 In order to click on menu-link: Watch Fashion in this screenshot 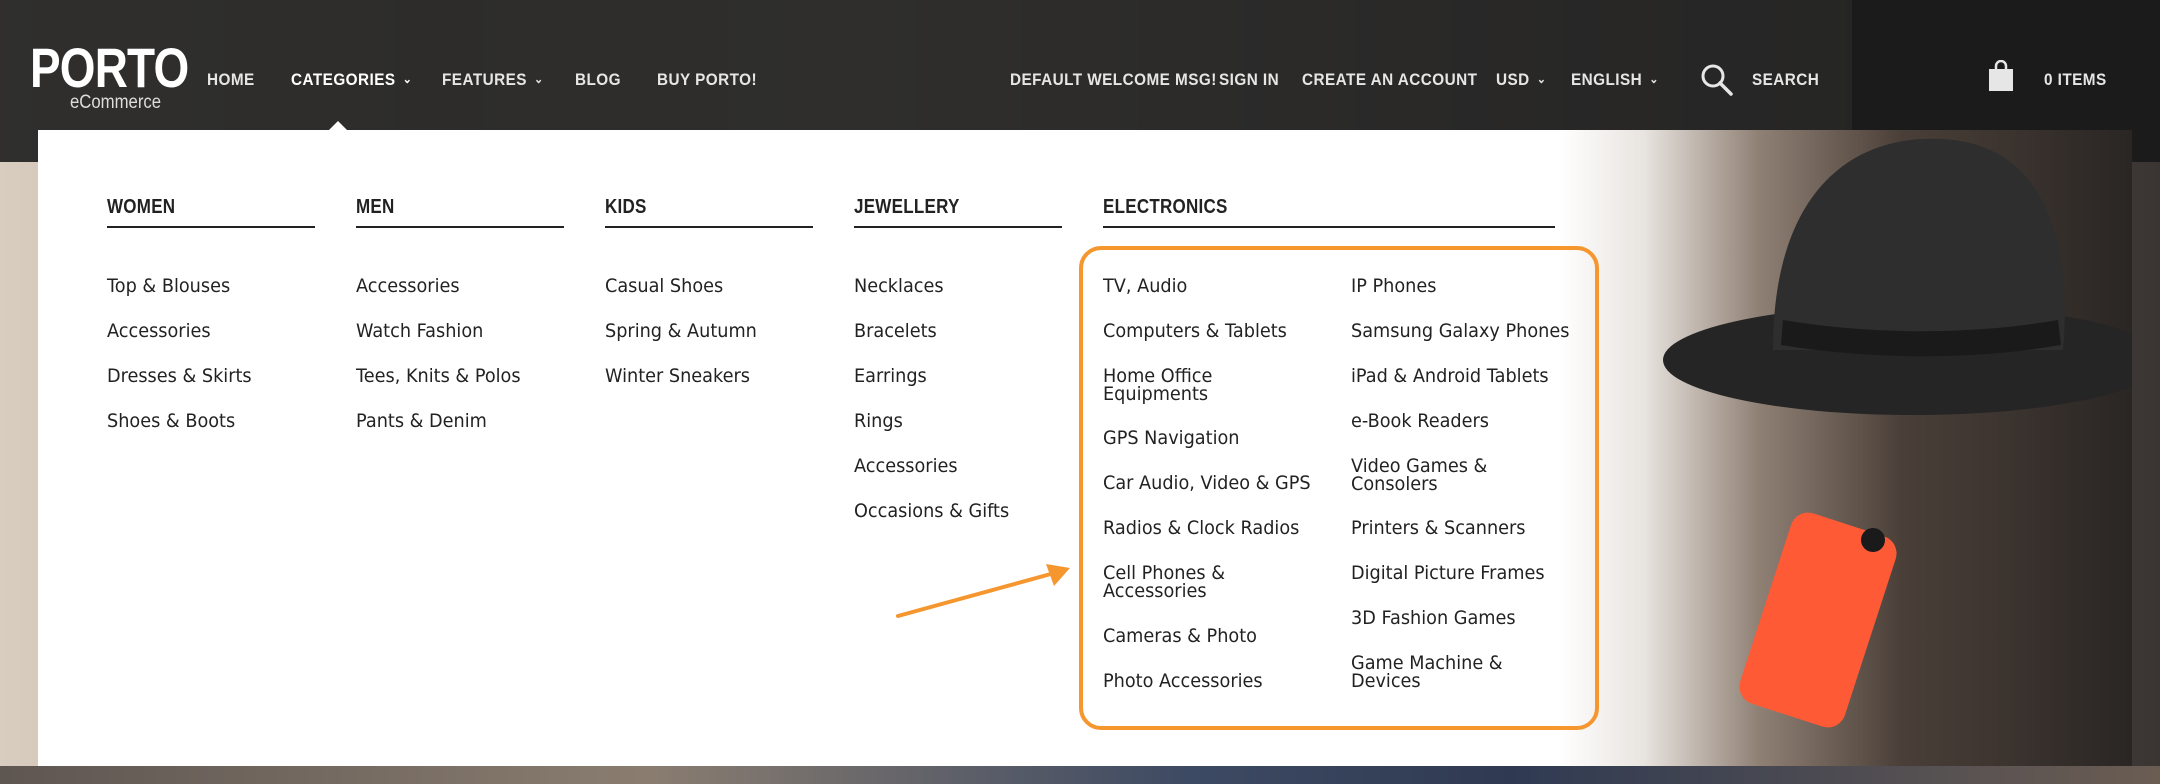, I will do `click(419, 331)`.